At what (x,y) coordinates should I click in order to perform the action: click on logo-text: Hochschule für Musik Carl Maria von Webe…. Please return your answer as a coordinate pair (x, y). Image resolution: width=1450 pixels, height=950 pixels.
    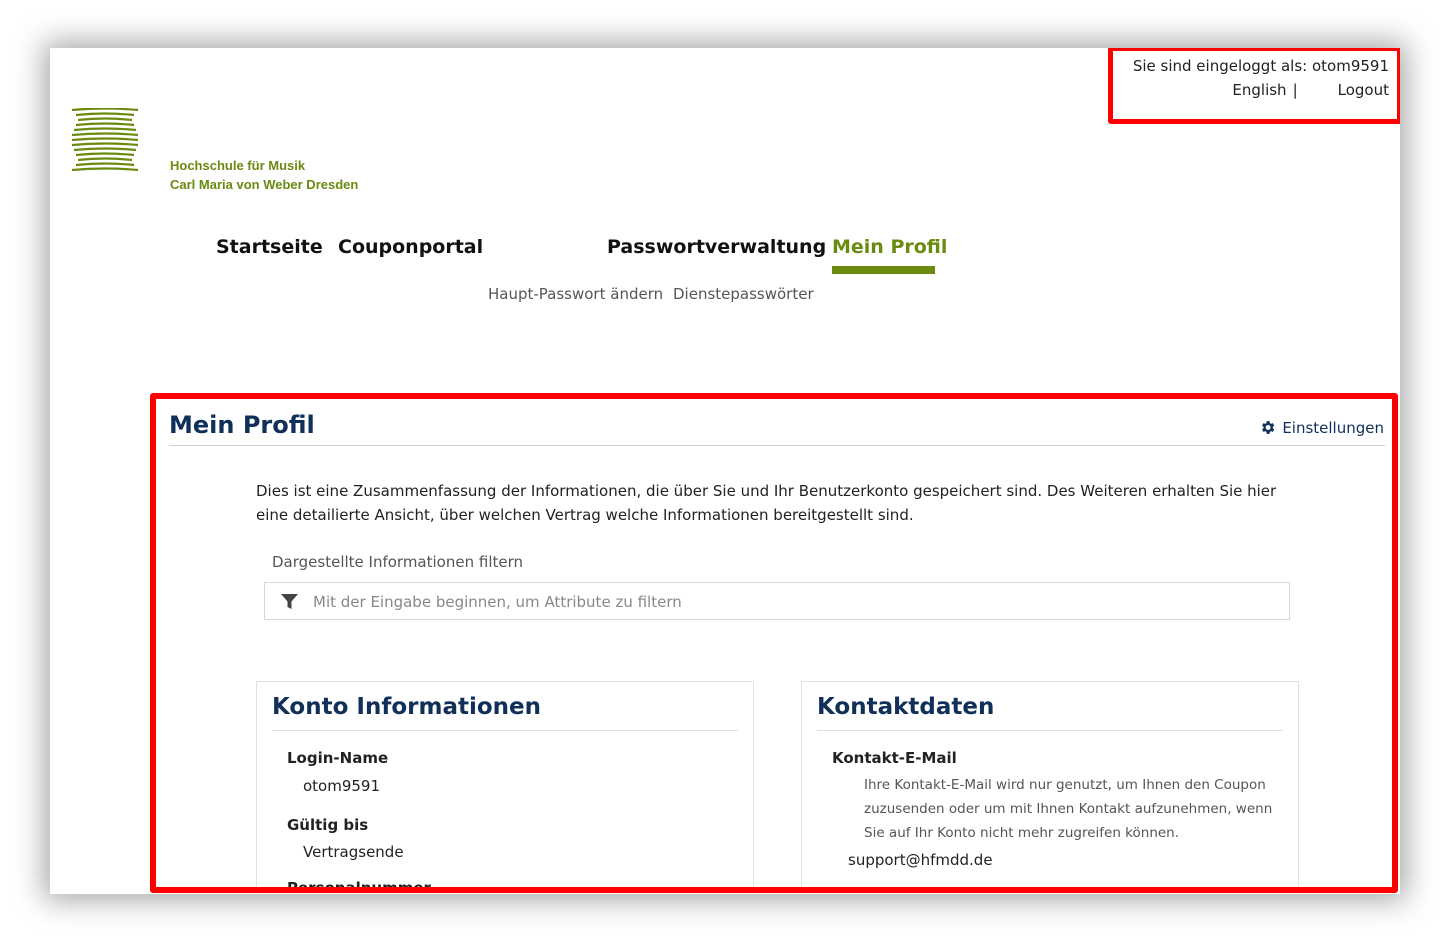
    Looking at the image, I should click on (264, 175).